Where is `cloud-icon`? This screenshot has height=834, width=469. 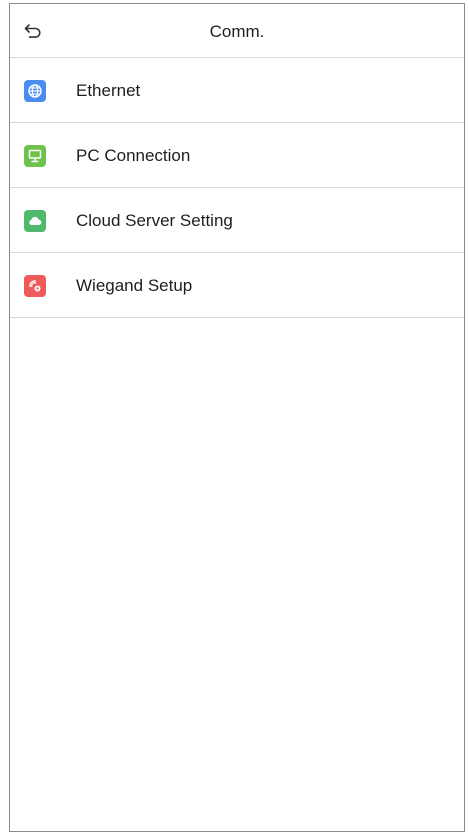
cloud-icon is located at coordinates (35, 221).